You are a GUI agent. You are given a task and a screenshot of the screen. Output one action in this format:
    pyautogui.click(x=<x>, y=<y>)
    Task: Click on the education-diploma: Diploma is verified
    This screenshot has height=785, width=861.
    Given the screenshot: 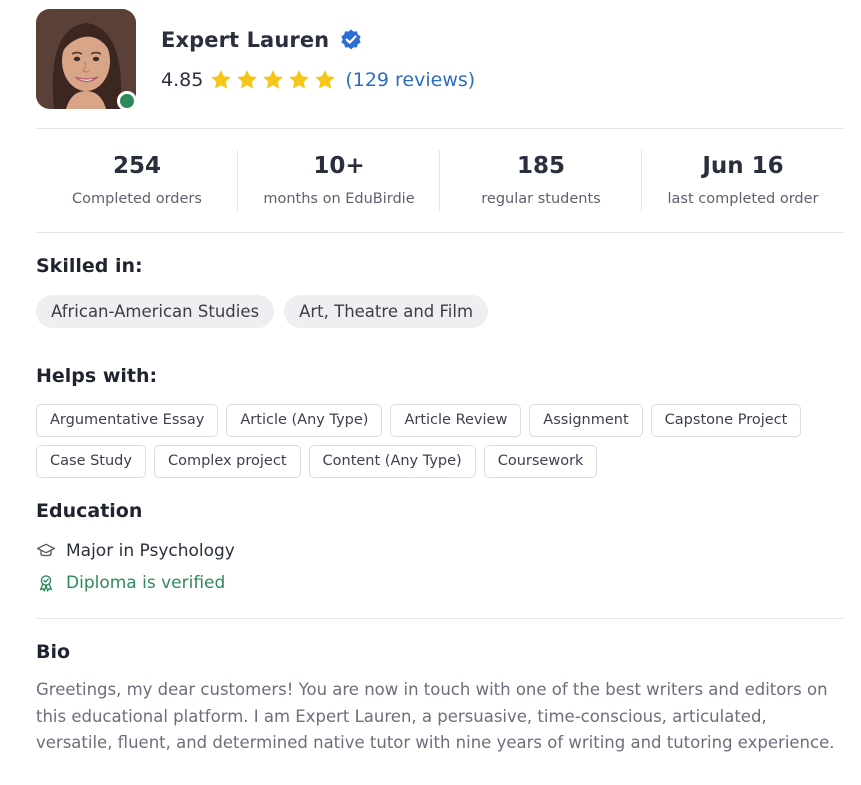 What is the action you would take?
    pyautogui.click(x=130, y=583)
    